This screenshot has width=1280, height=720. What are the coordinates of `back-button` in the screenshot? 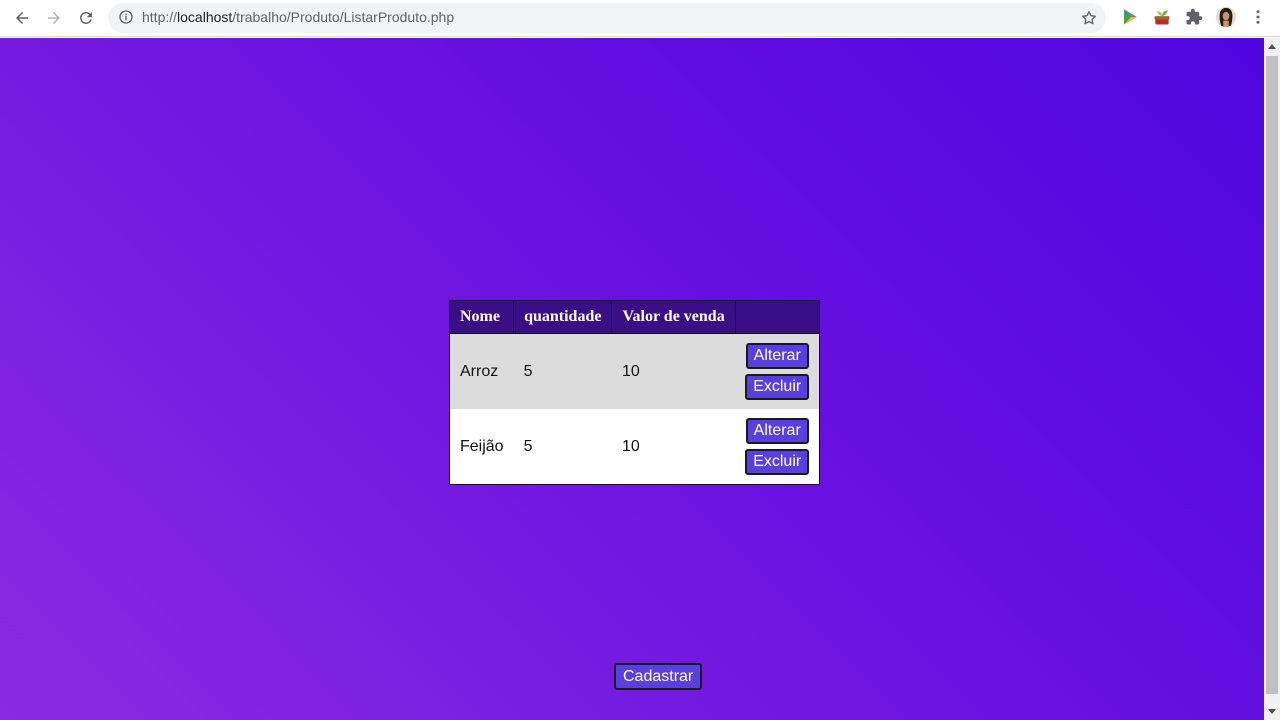 It's located at (22, 18).